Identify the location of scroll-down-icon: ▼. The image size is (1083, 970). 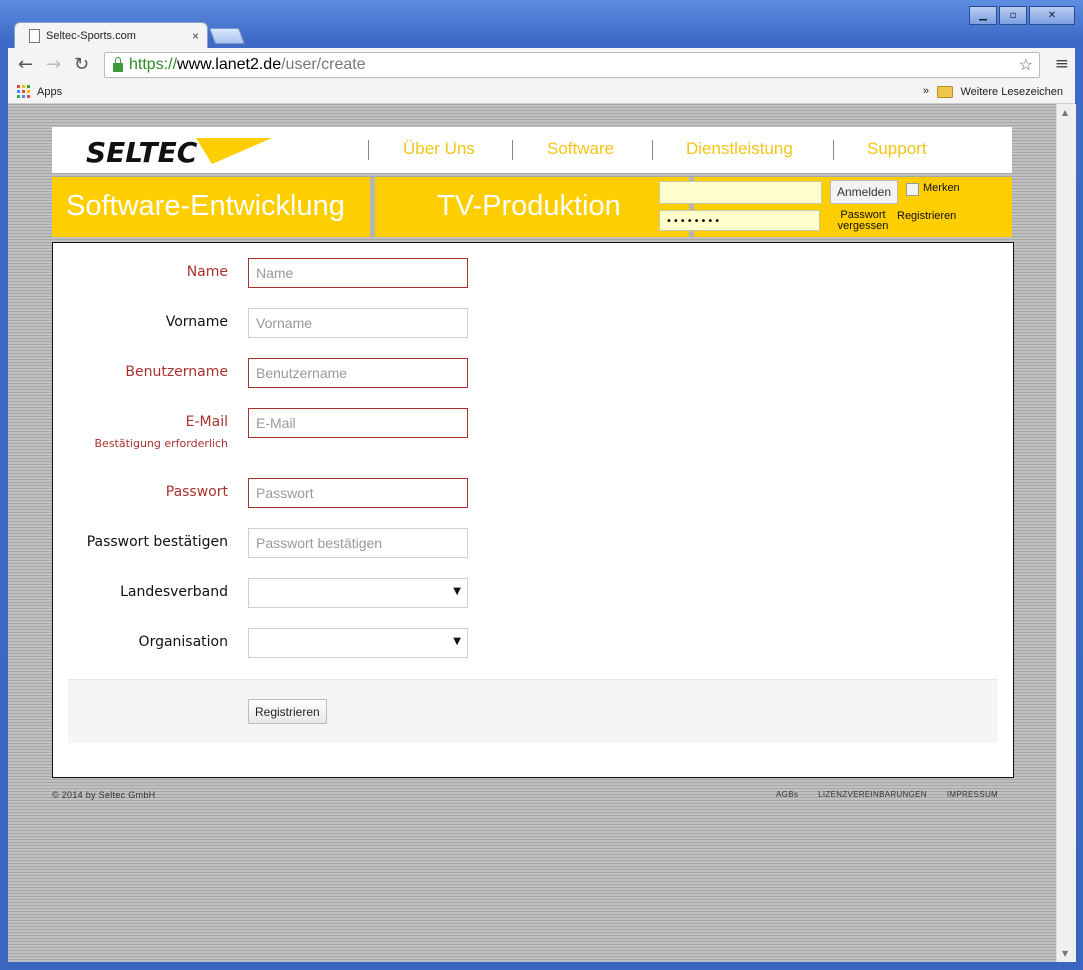
(1065, 953).